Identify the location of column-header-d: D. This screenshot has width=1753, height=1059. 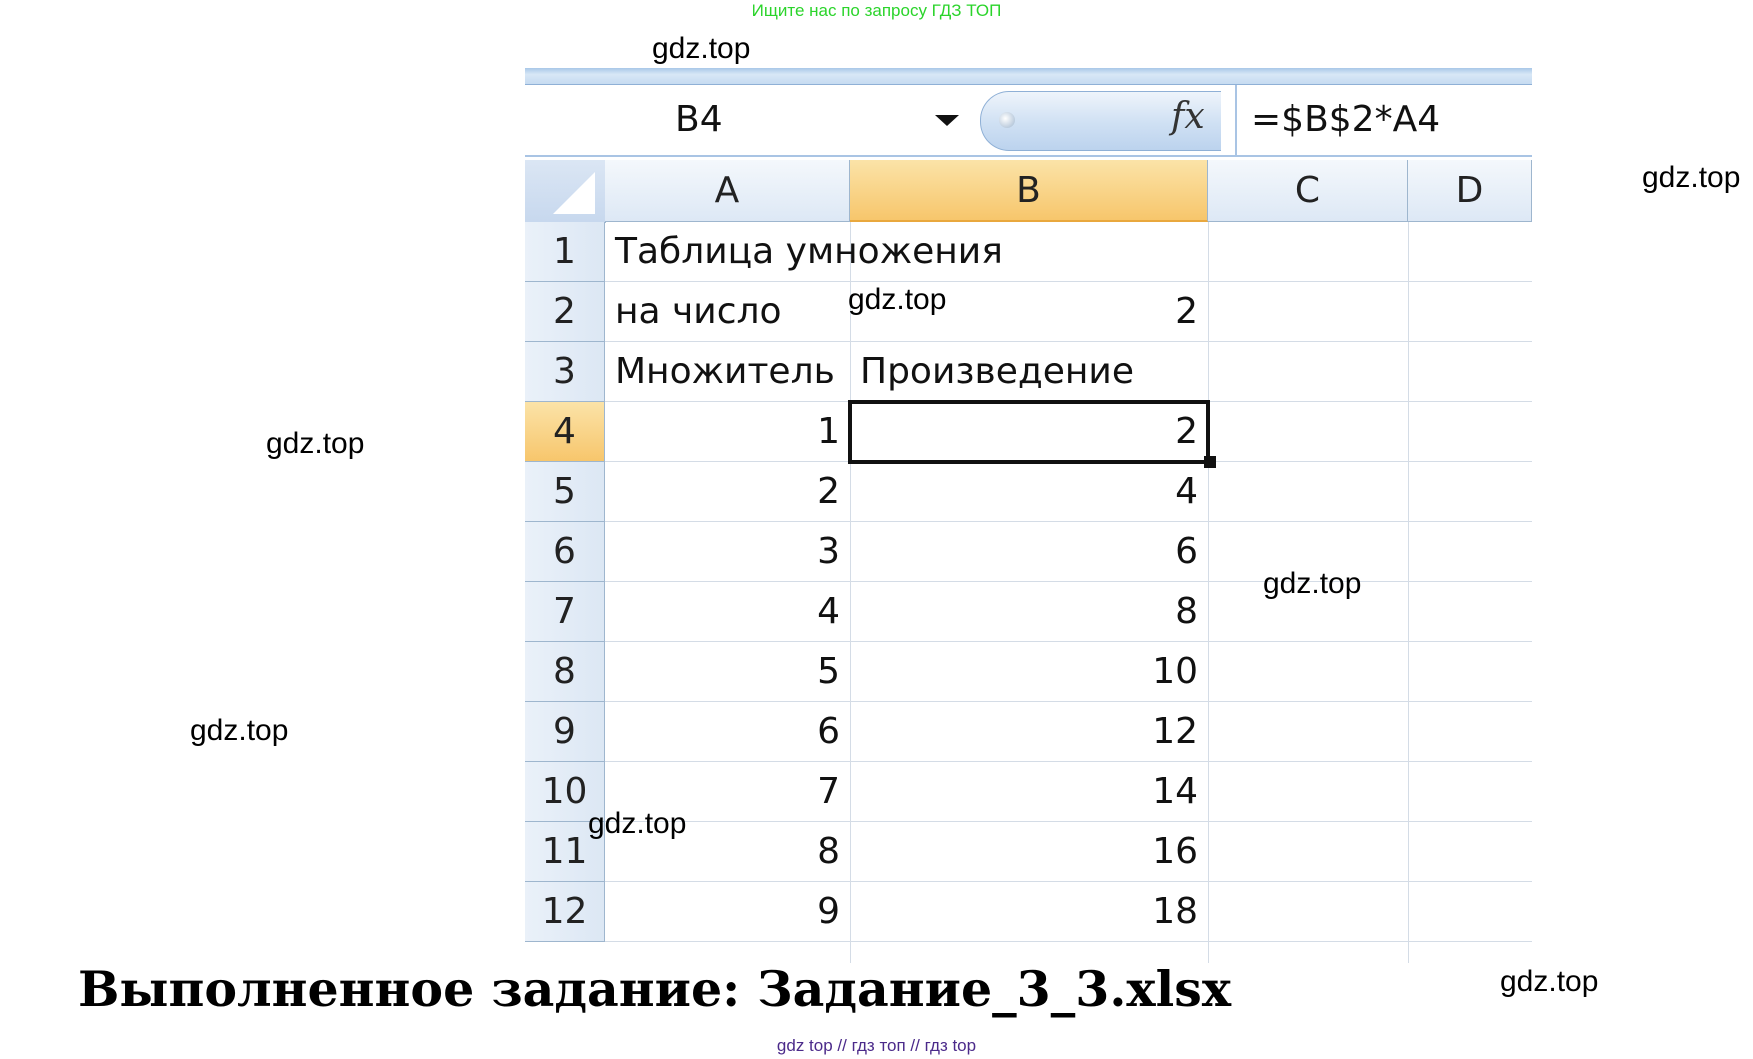
(1470, 191).